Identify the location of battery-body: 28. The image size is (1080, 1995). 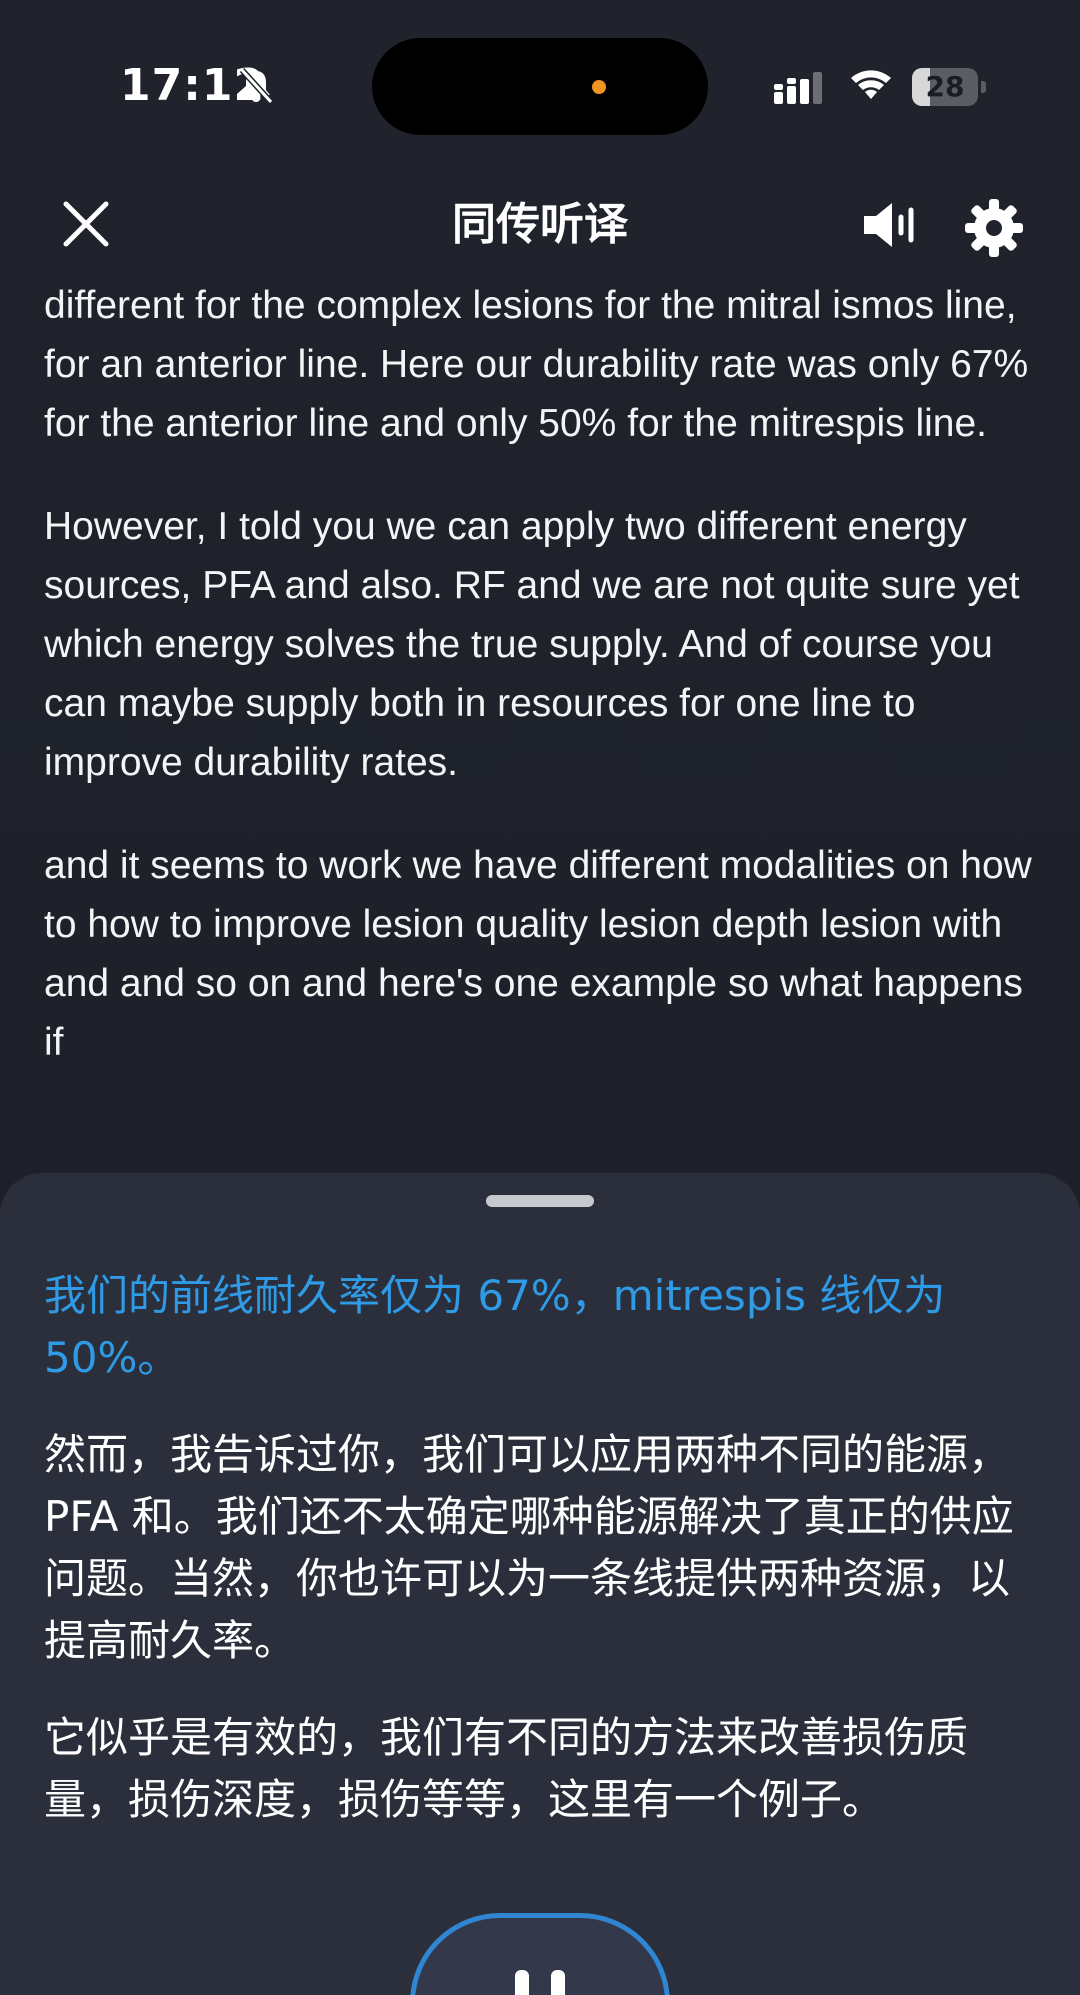
(945, 87).